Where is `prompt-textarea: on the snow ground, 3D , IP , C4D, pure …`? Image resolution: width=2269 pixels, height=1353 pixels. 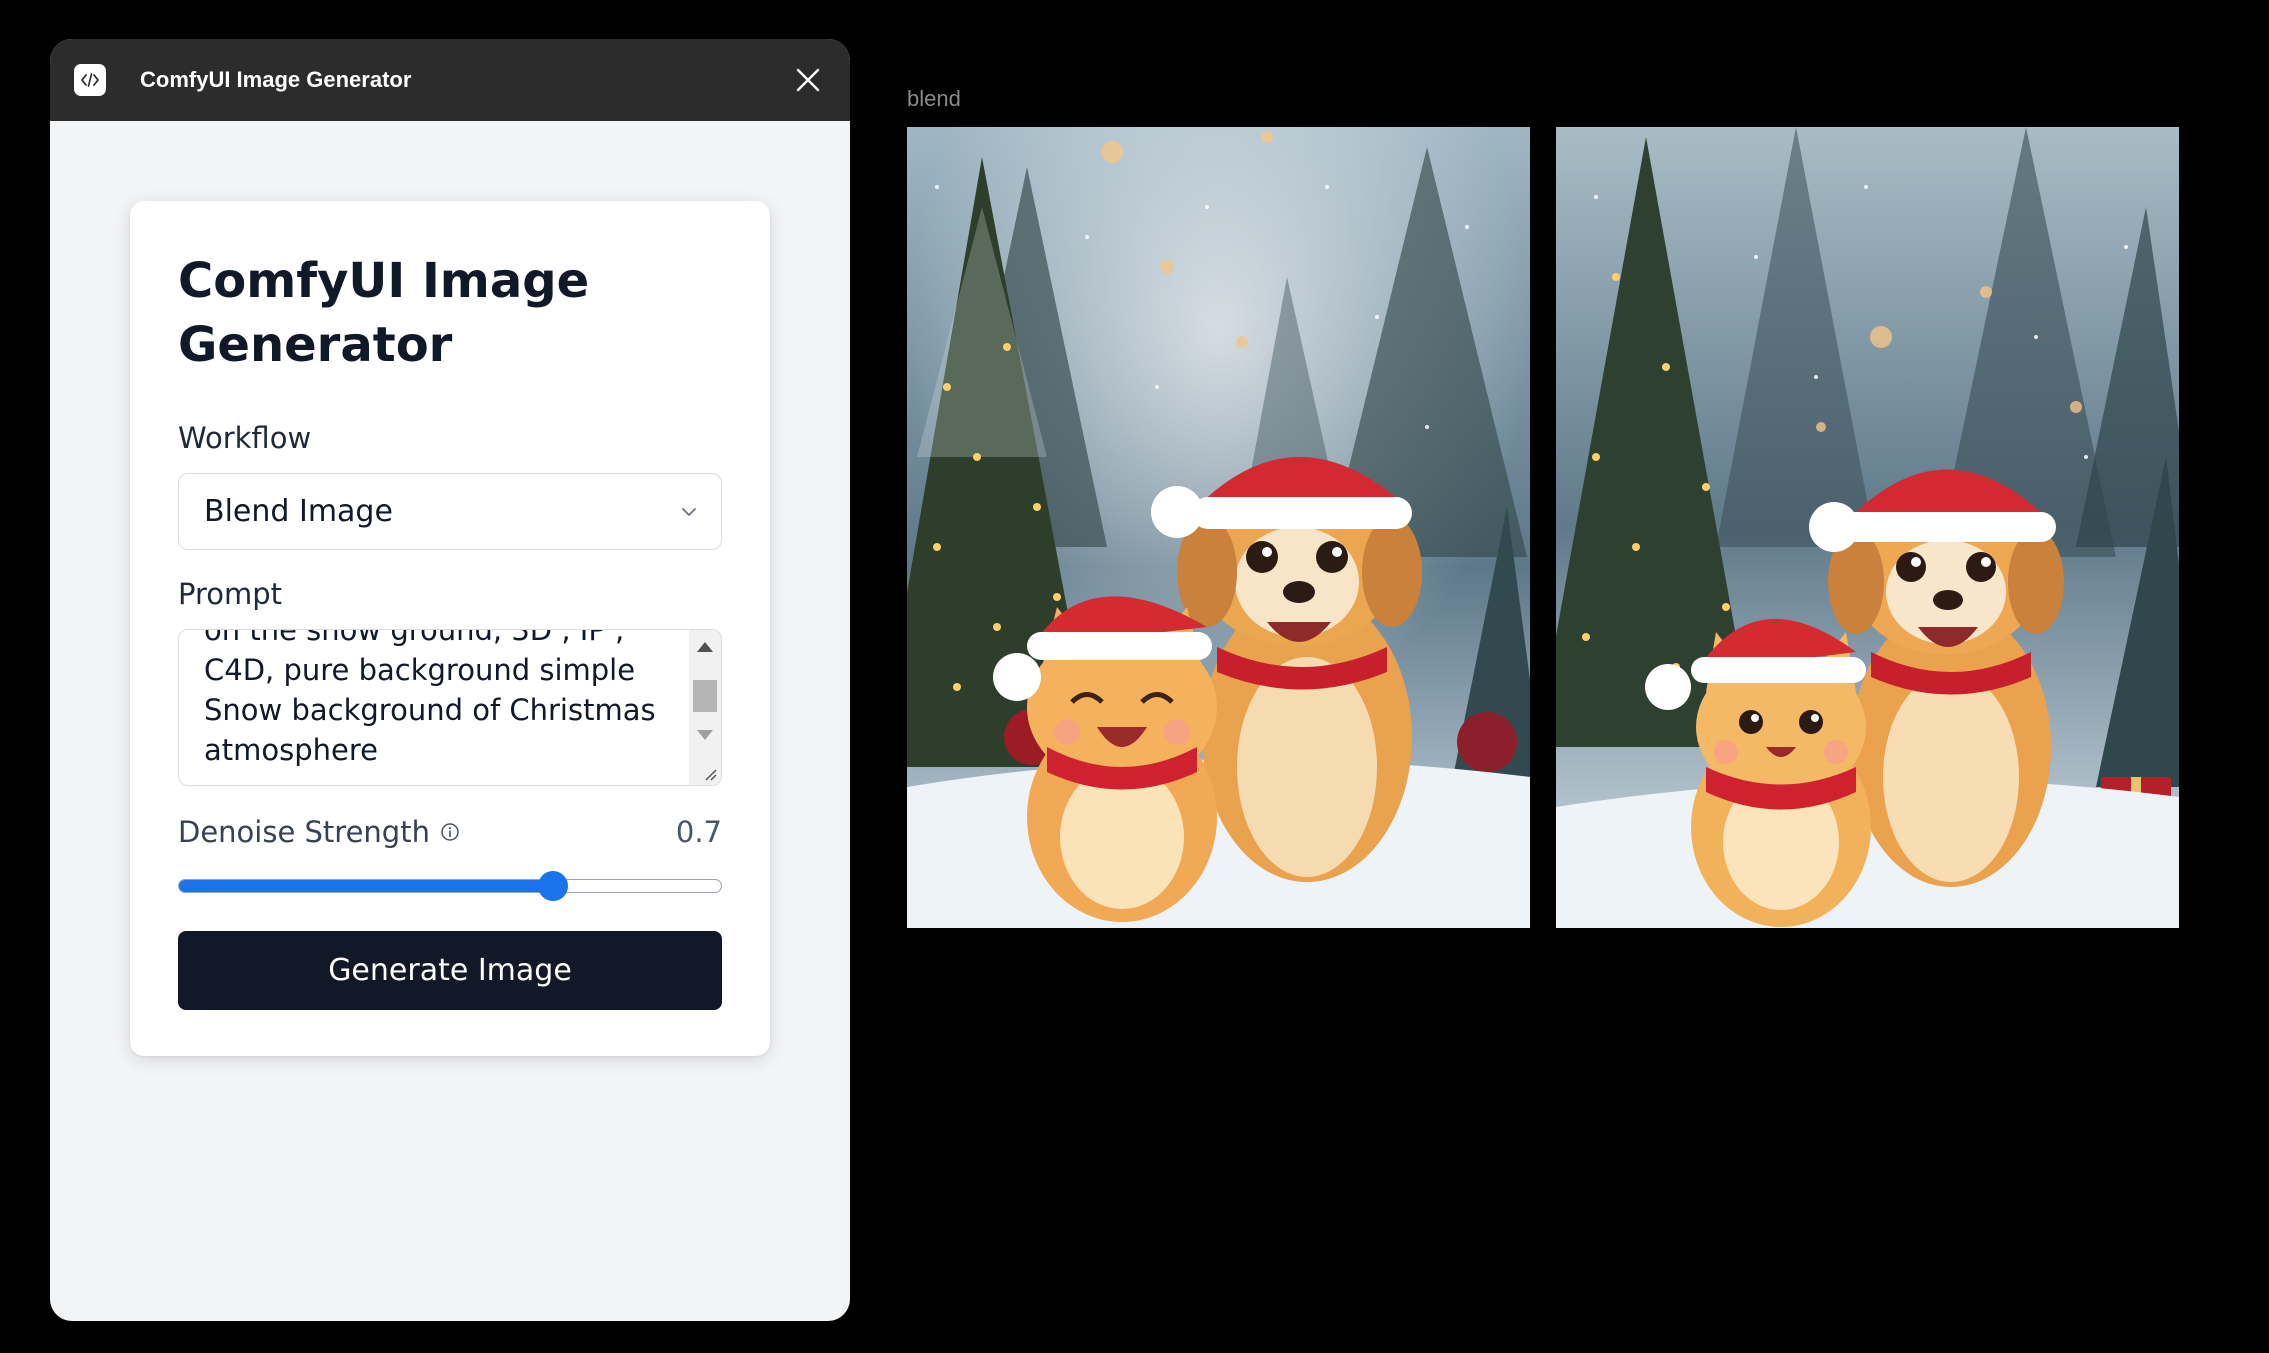 prompt-textarea: on the snow ground, 3D , IP , C4D, pure … is located at coordinates (450, 707).